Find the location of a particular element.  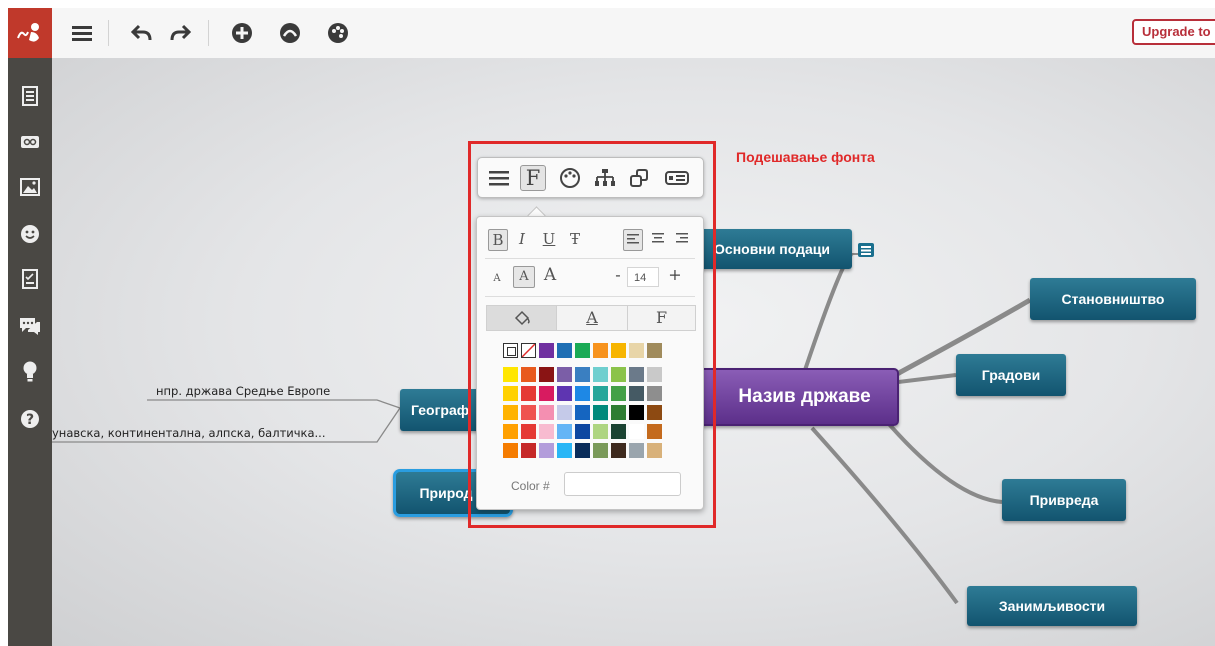

leaf-example-text: нпр. држава Средње Европе is located at coordinates (243, 391).